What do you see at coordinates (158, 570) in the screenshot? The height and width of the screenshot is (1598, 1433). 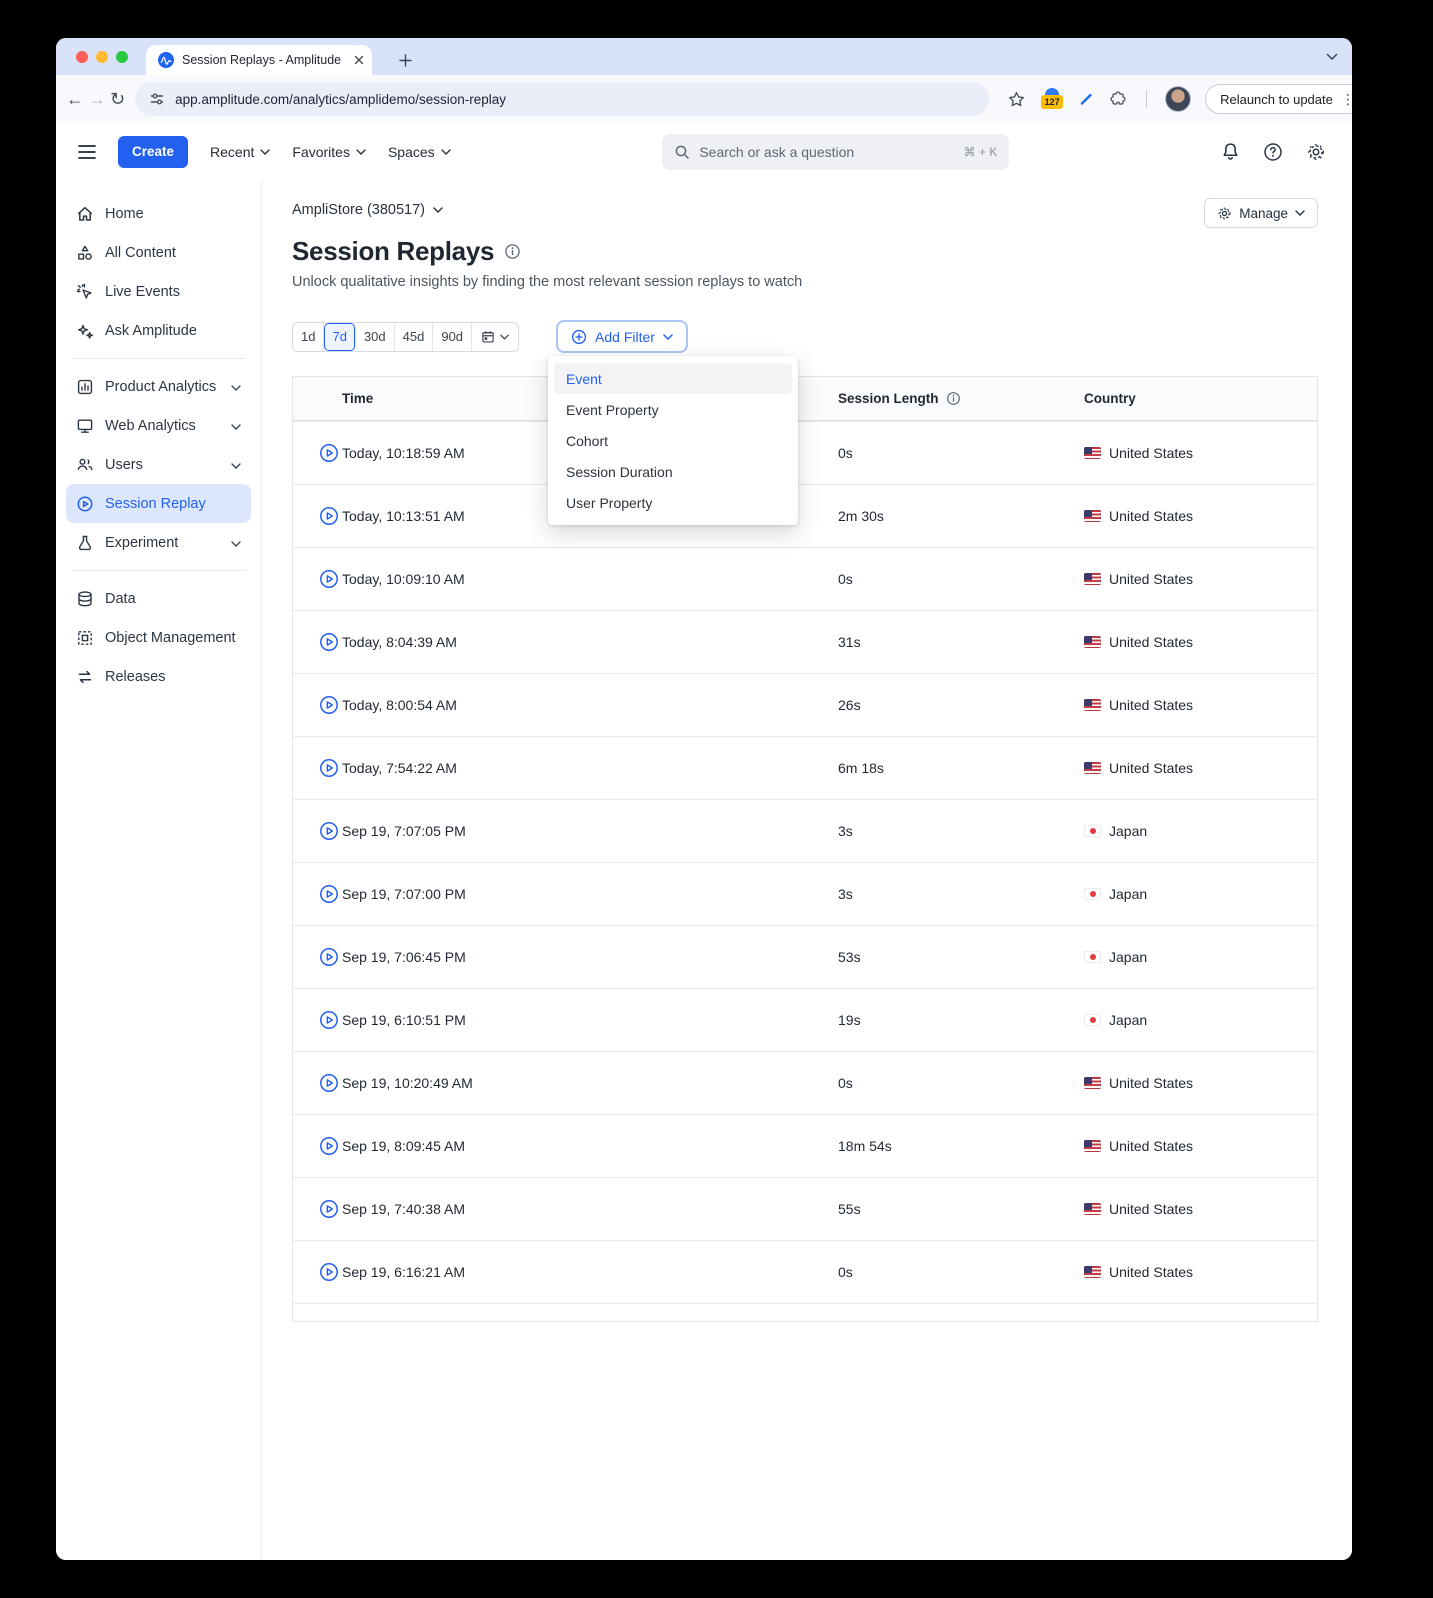 I see `sidebar-divider` at bounding box center [158, 570].